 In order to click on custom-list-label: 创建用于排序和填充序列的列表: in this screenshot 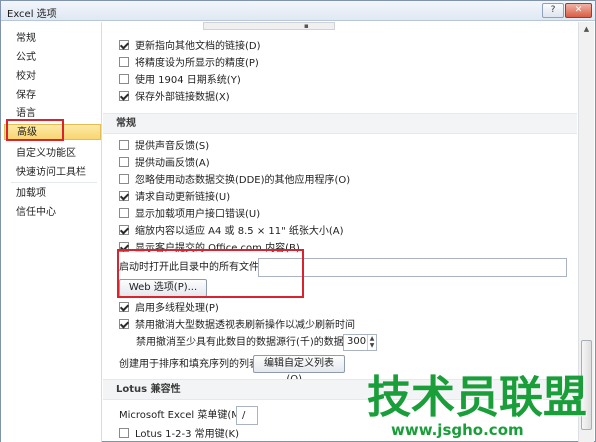, I will do `click(191, 364)`.